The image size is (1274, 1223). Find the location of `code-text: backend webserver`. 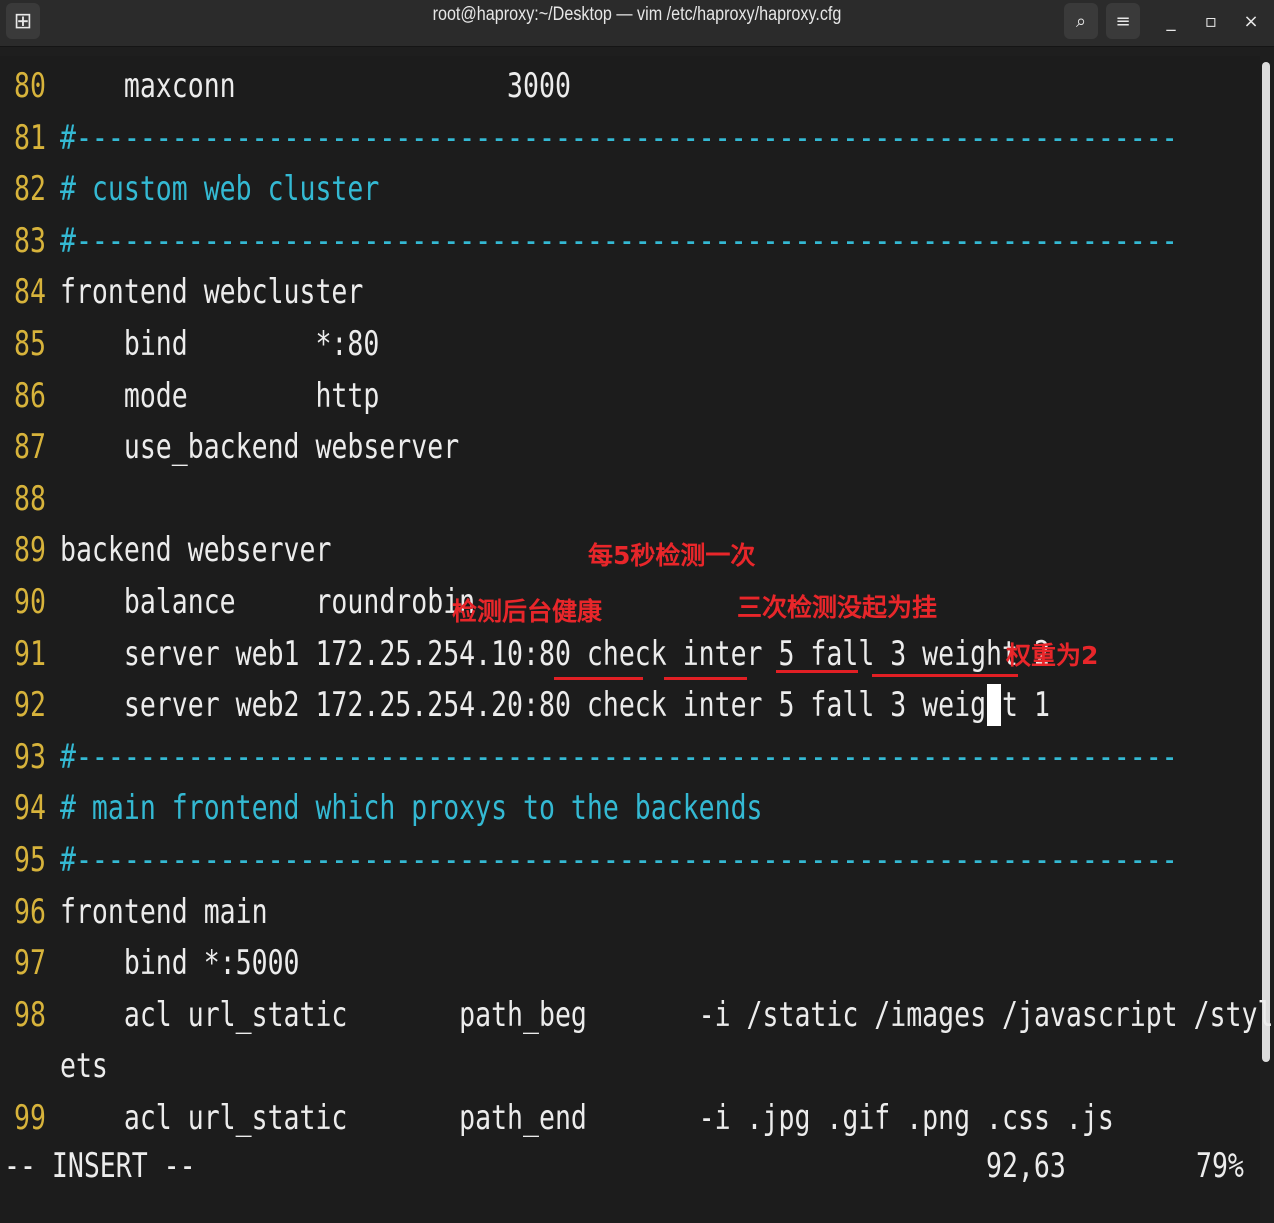

code-text: backend webserver is located at coordinates (196, 550).